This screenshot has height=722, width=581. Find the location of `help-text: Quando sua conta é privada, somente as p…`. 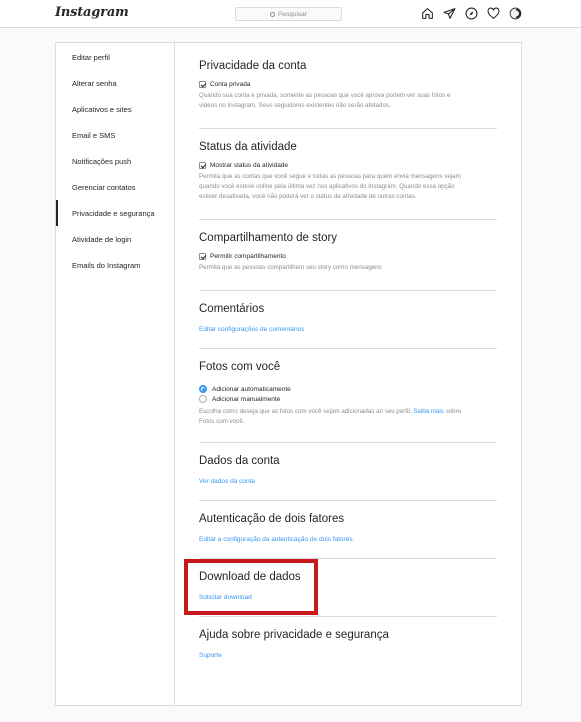

help-text: Quando sua conta é privada, somente as p… is located at coordinates (348, 101).